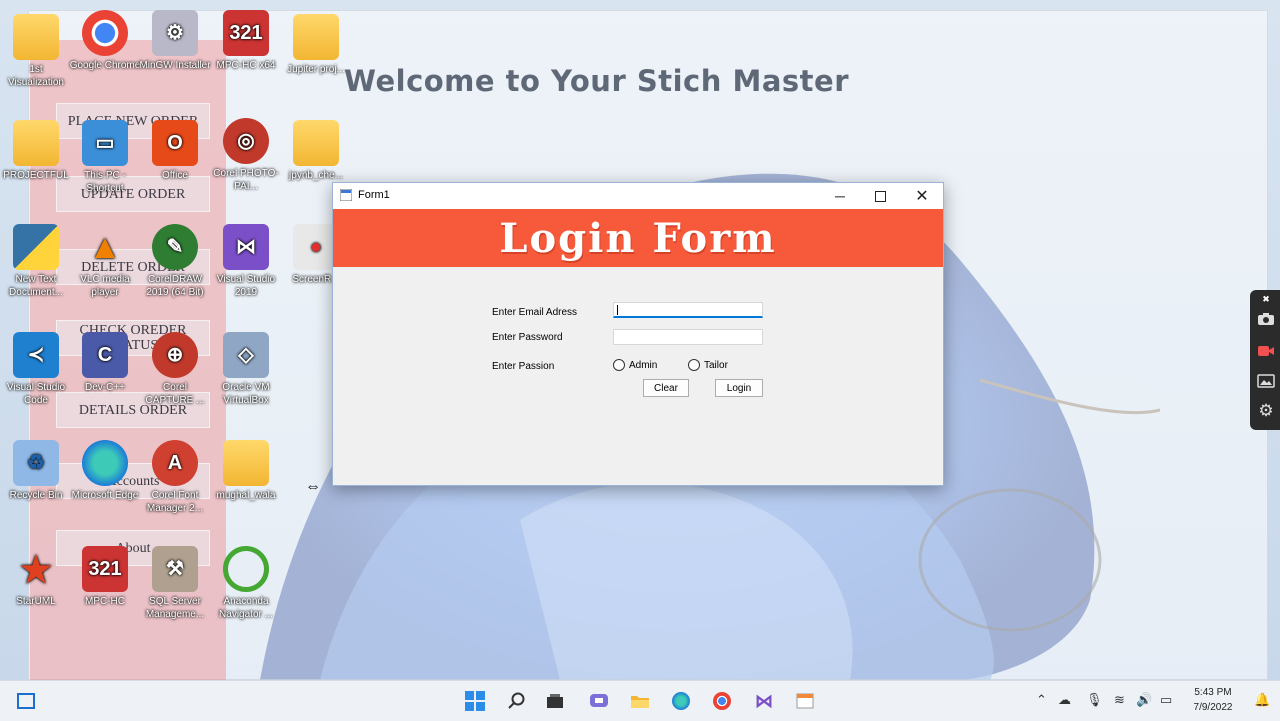  What do you see at coordinates (36, 355) in the screenshot?
I see `vscode-icon: ≺` at bounding box center [36, 355].